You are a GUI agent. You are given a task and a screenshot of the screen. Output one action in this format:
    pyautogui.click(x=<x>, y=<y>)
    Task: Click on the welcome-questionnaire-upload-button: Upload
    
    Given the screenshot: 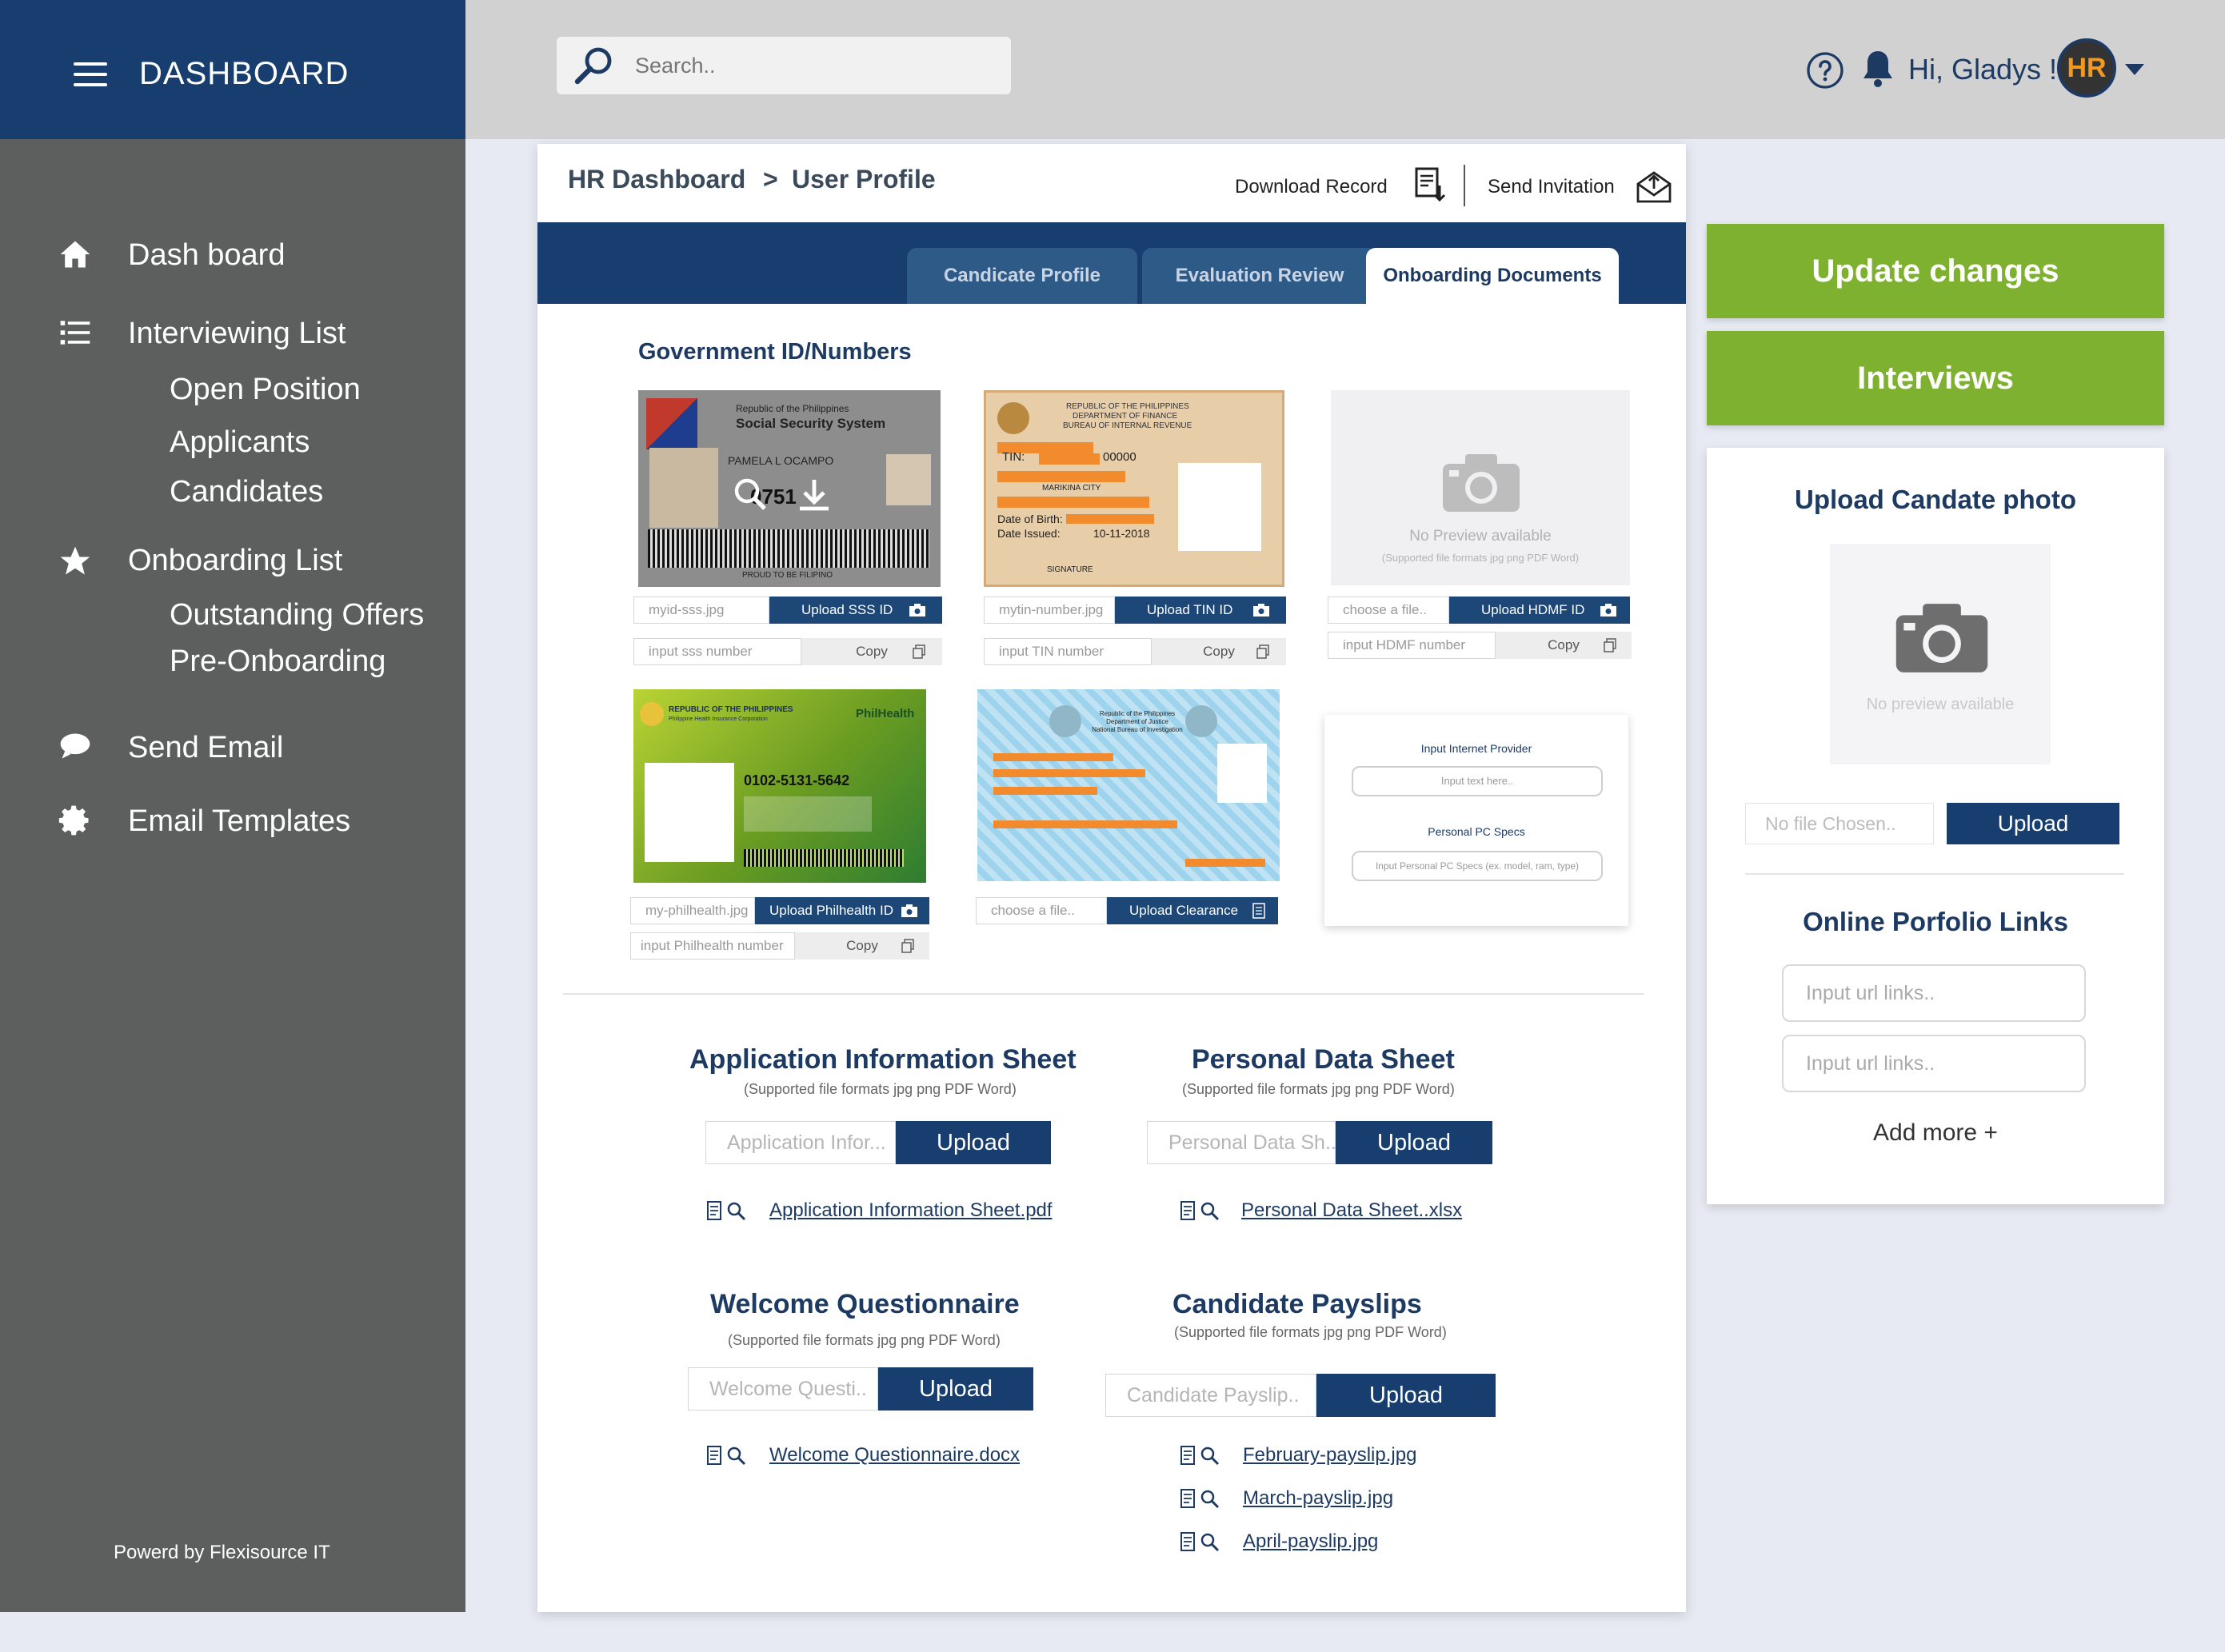 What is the action you would take?
    pyautogui.click(x=955, y=1389)
    